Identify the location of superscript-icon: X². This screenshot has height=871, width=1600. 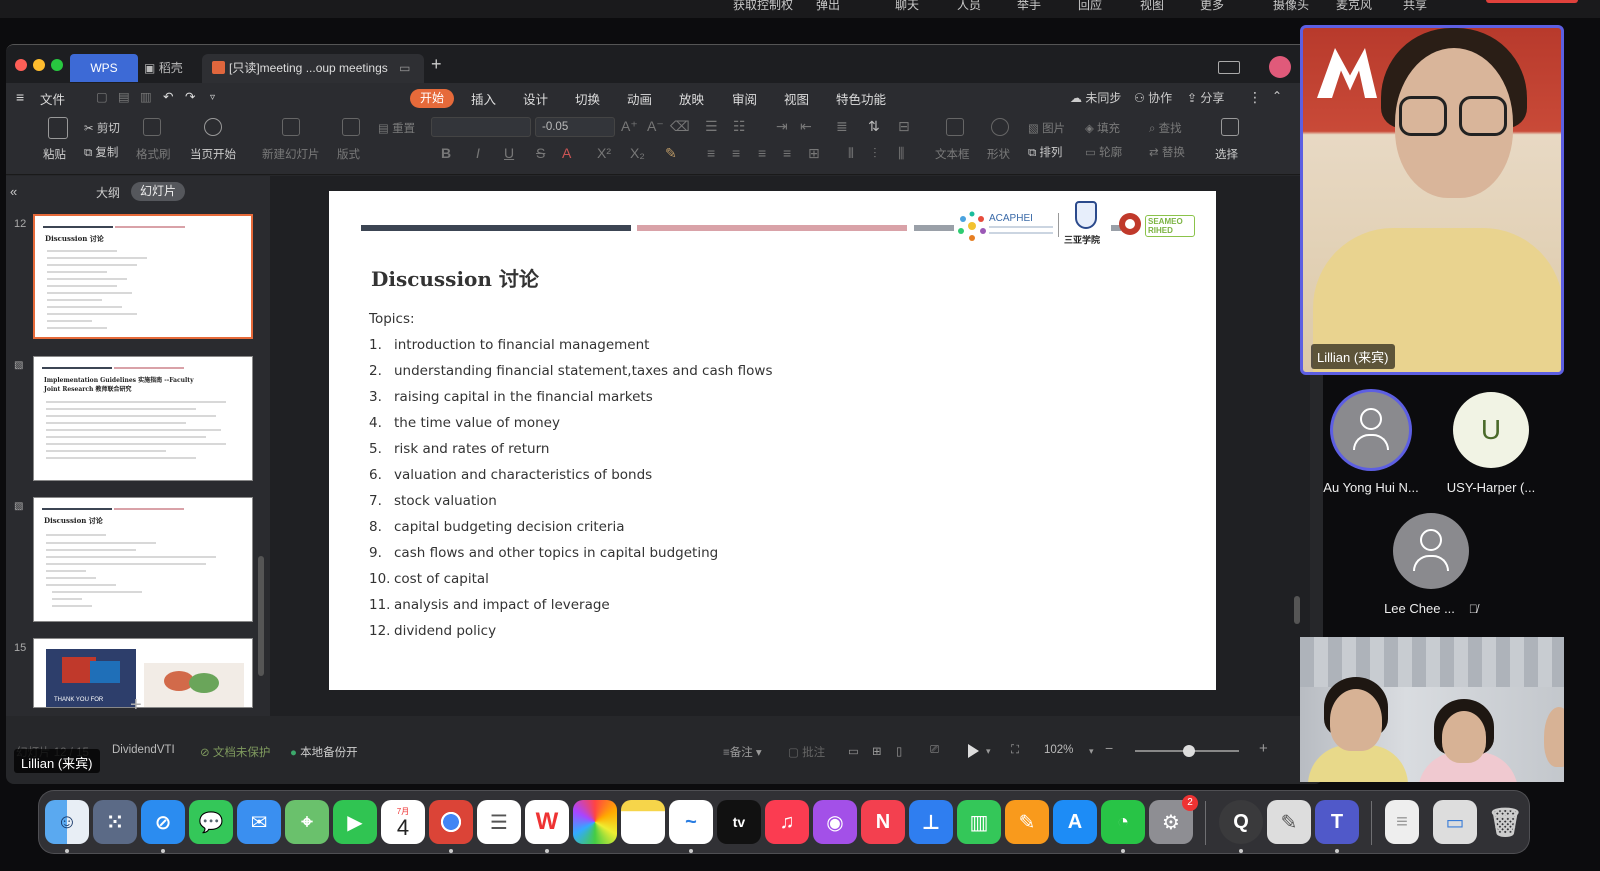
(604, 153).